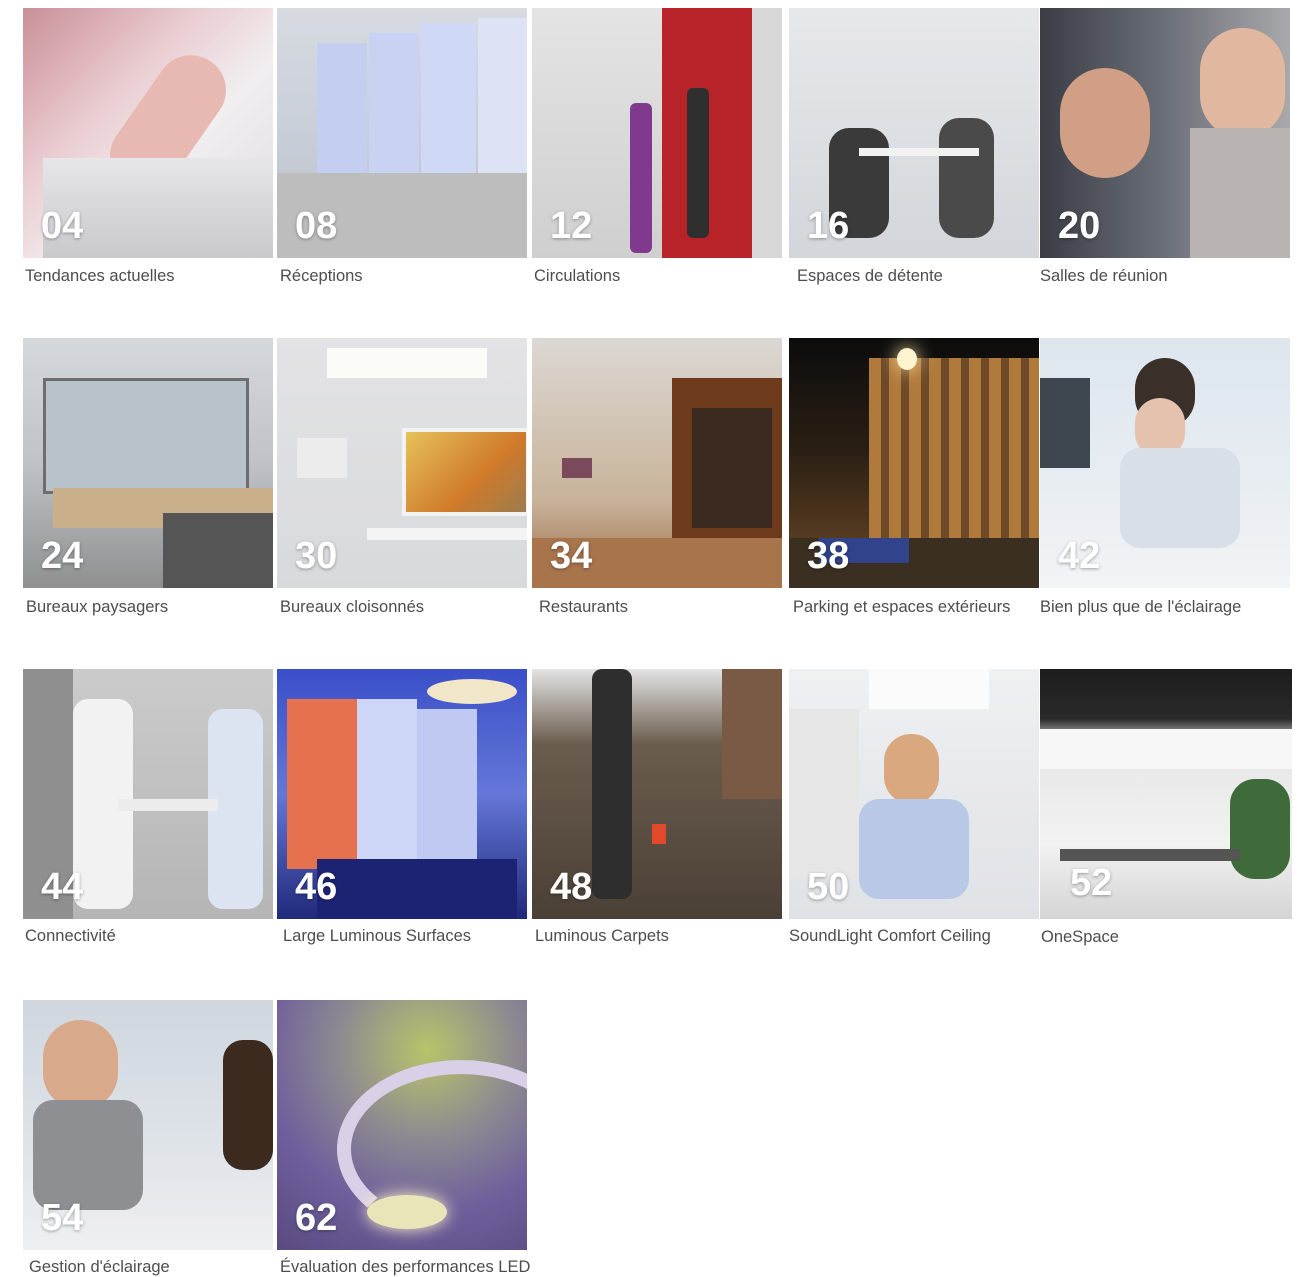  I want to click on page-number: 04, so click(62, 226).